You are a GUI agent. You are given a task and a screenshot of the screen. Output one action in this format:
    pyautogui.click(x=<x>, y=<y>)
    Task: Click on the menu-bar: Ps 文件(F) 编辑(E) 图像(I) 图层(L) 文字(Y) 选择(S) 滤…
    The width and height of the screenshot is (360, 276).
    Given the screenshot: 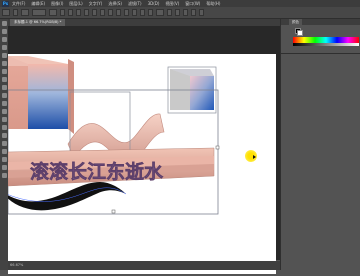 What is the action you would take?
    pyautogui.click(x=180, y=3)
    